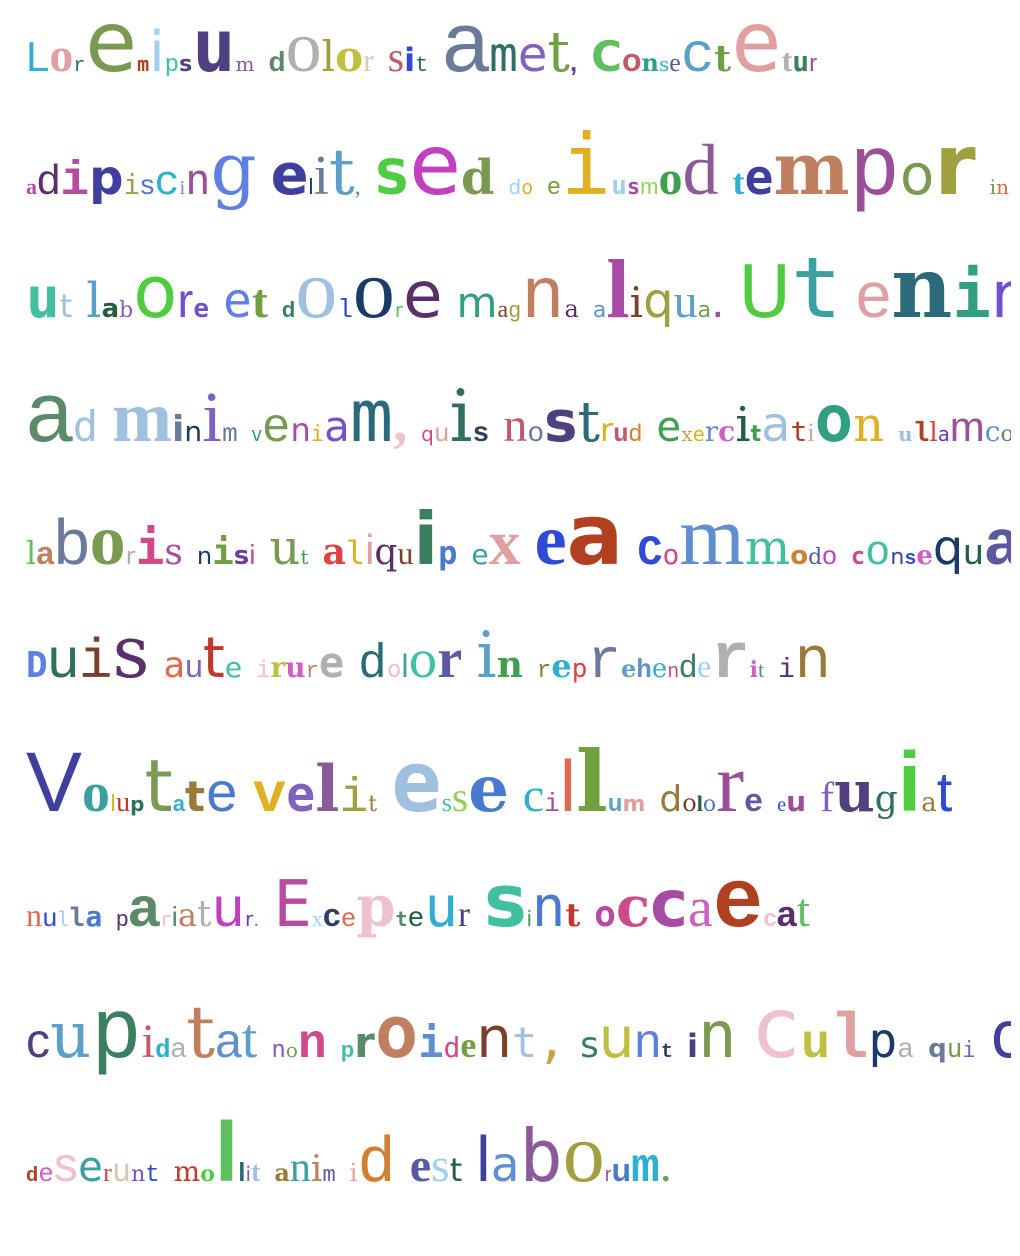  I want to click on poem-line: nullapariatur.Excepteursintoccaecat, so click(518, 918).